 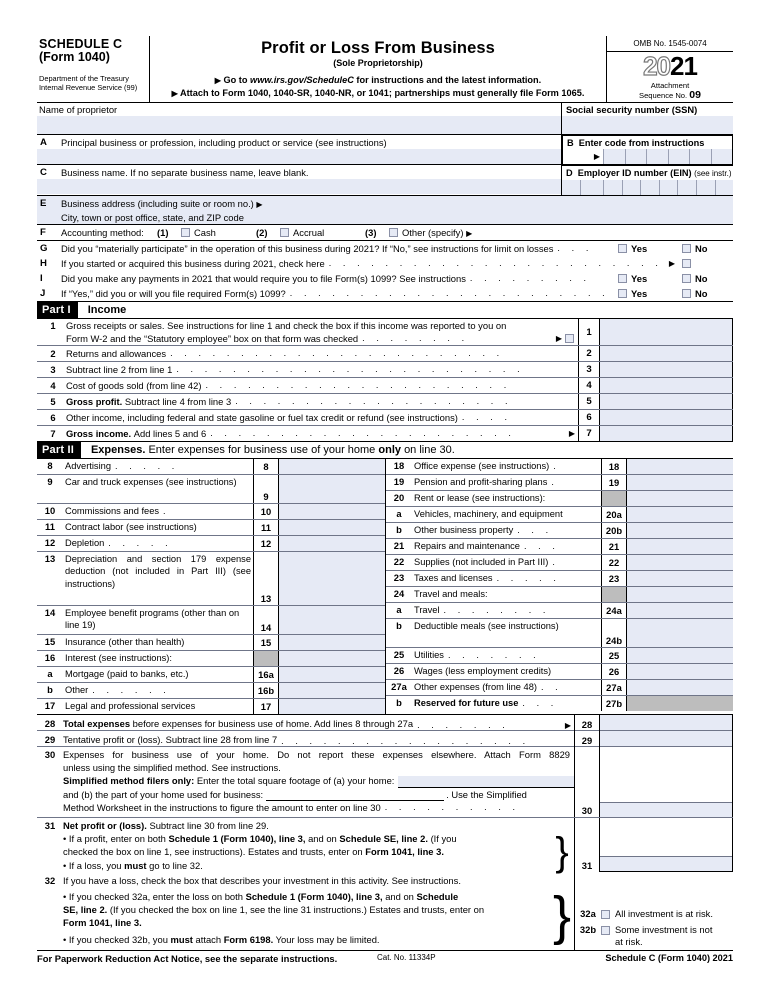 I want to click on line-30-box: 30, so click(x=587, y=810).